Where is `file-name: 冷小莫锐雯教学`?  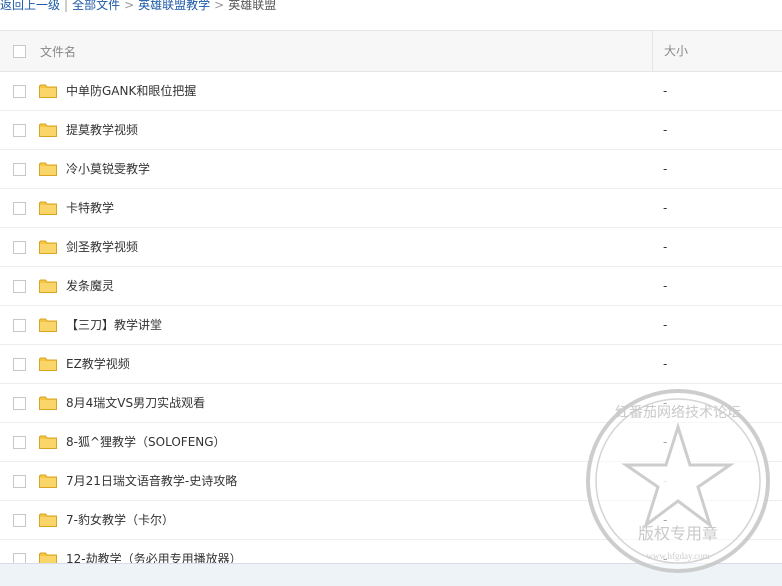
file-name: 冷小莫锐雯教学 is located at coordinates (108, 169).